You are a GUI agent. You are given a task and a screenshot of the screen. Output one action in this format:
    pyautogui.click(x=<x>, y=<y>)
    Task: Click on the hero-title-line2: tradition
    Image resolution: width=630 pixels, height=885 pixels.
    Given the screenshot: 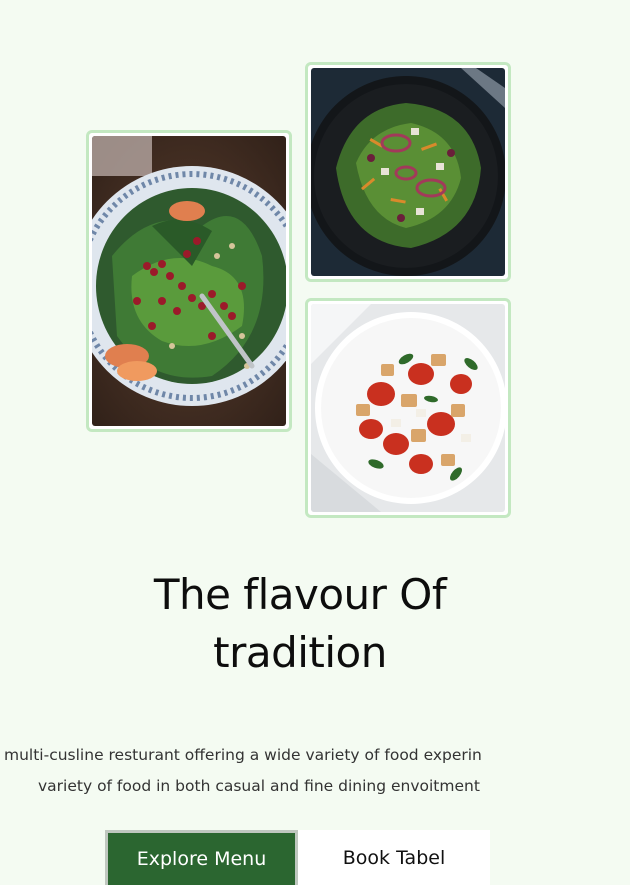 What is the action you would take?
    pyautogui.click(x=300, y=652)
    